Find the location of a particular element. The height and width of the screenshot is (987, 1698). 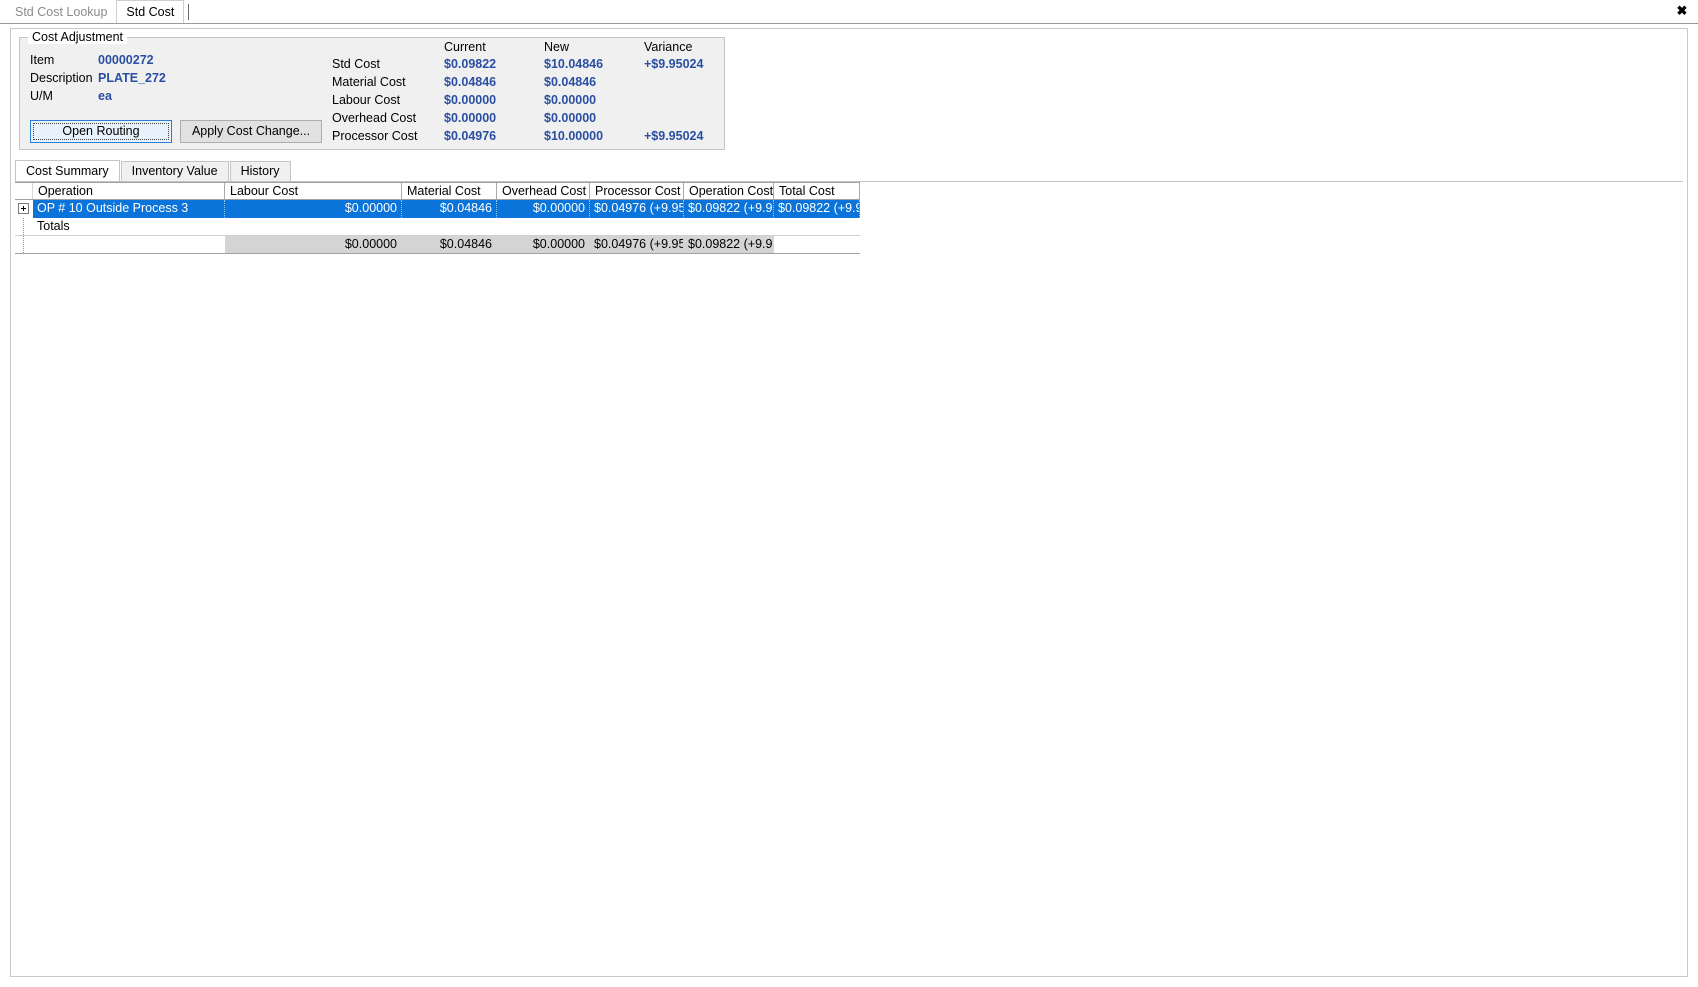

column-current: Current is located at coordinates (465, 47).